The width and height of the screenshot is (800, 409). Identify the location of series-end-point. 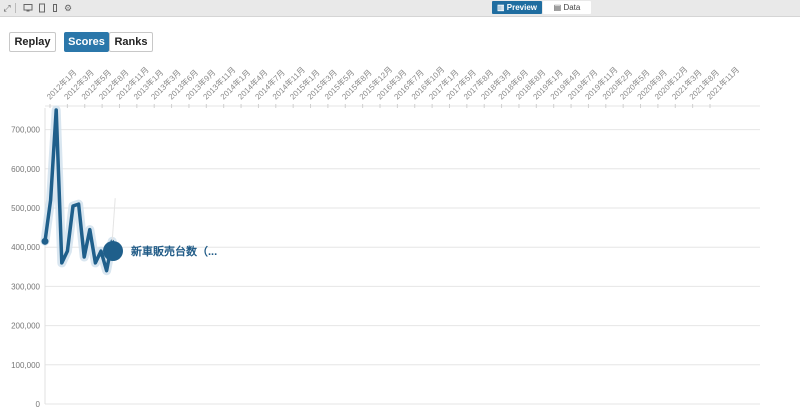
(113, 251).